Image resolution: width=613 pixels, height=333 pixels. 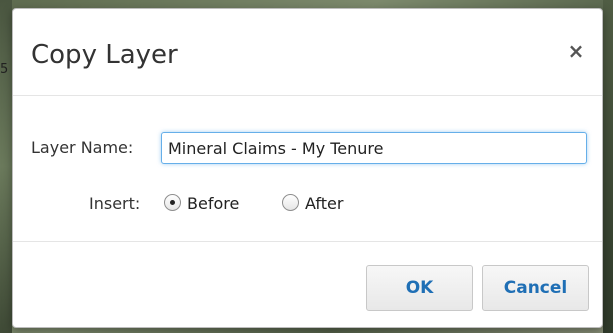 What do you see at coordinates (419, 288) in the screenshot?
I see `ok-button: OK` at bounding box center [419, 288].